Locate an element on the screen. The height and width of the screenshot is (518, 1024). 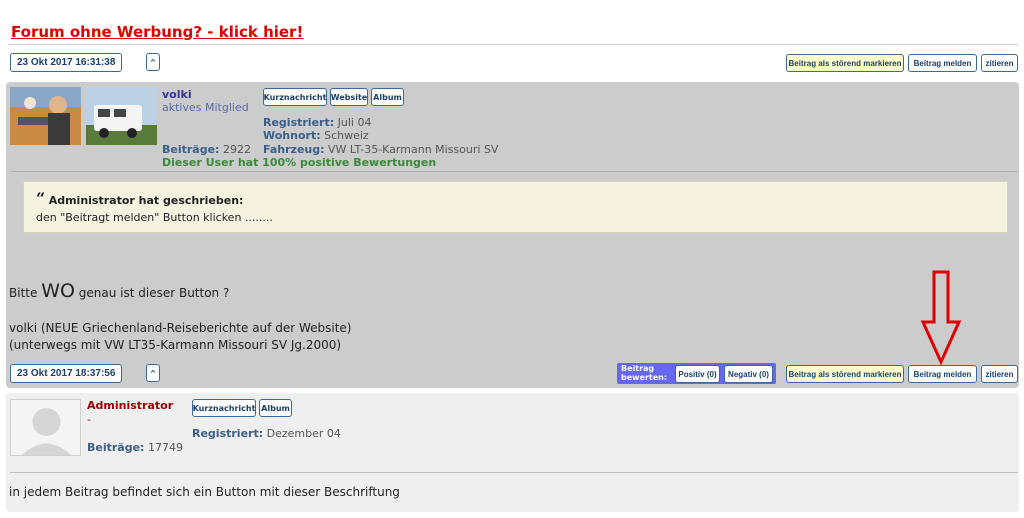
username: Administrator is located at coordinates (130, 405).